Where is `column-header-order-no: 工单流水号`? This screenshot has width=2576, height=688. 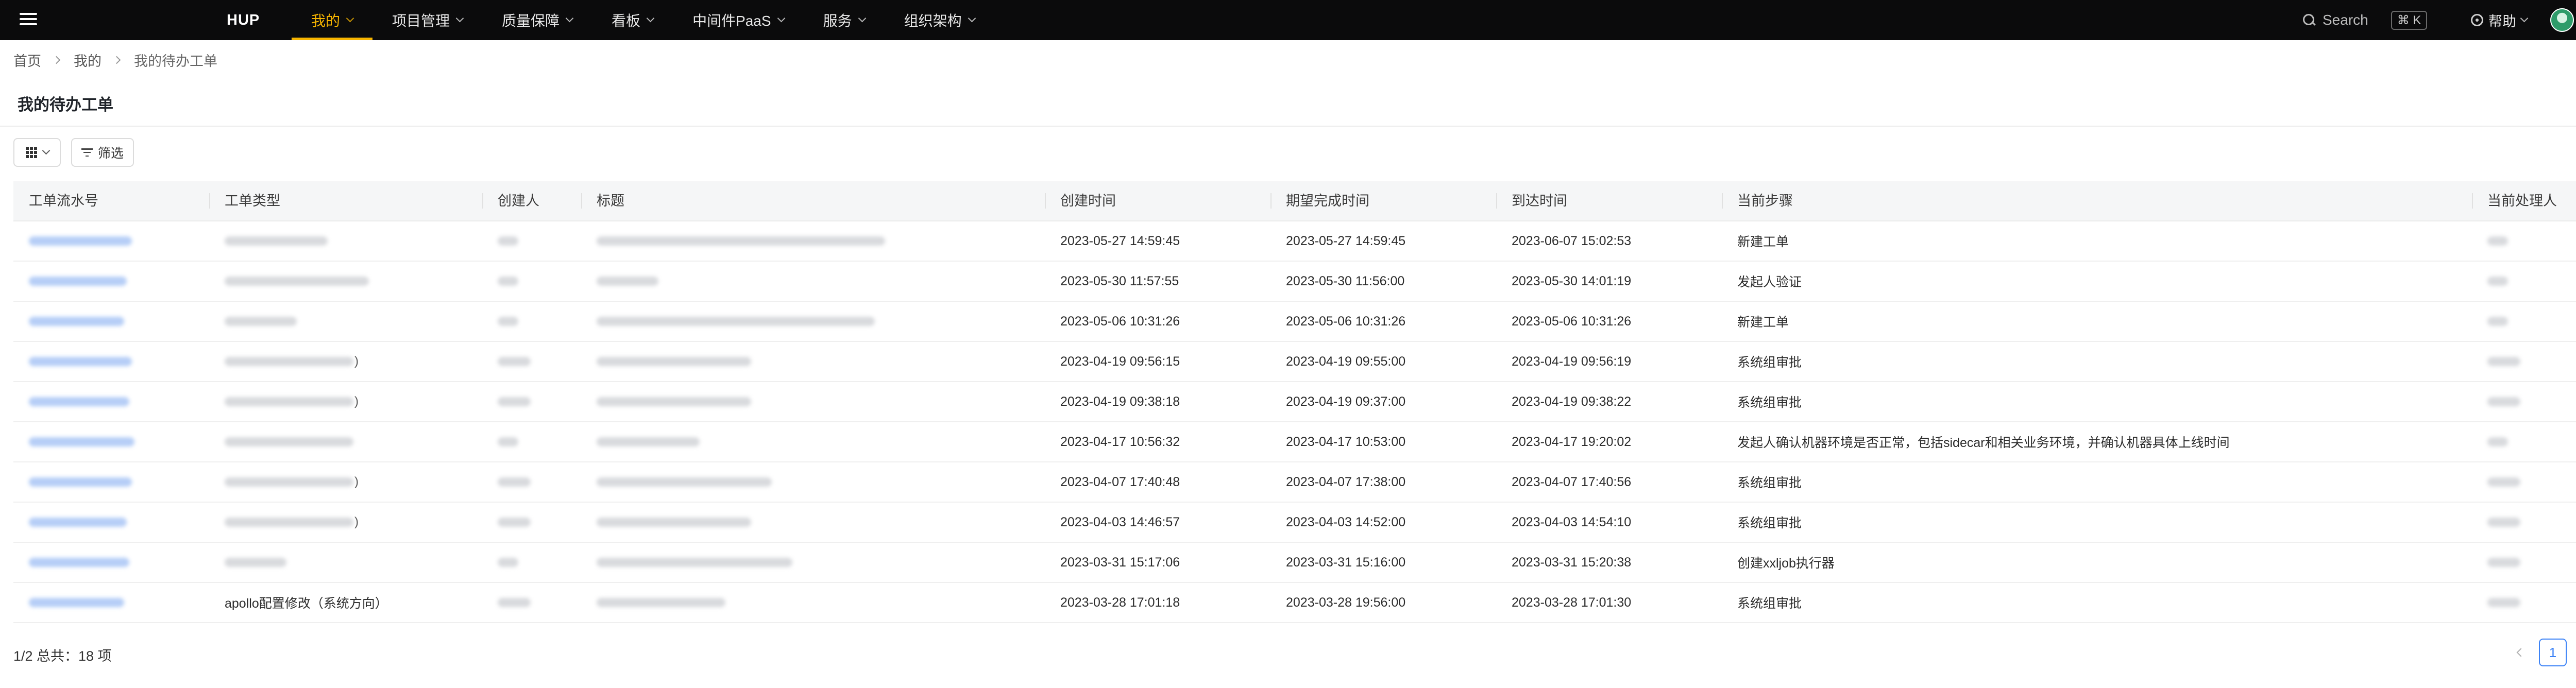 column-header-order-no: 工单流水号 is located at coordinates (111, 201).